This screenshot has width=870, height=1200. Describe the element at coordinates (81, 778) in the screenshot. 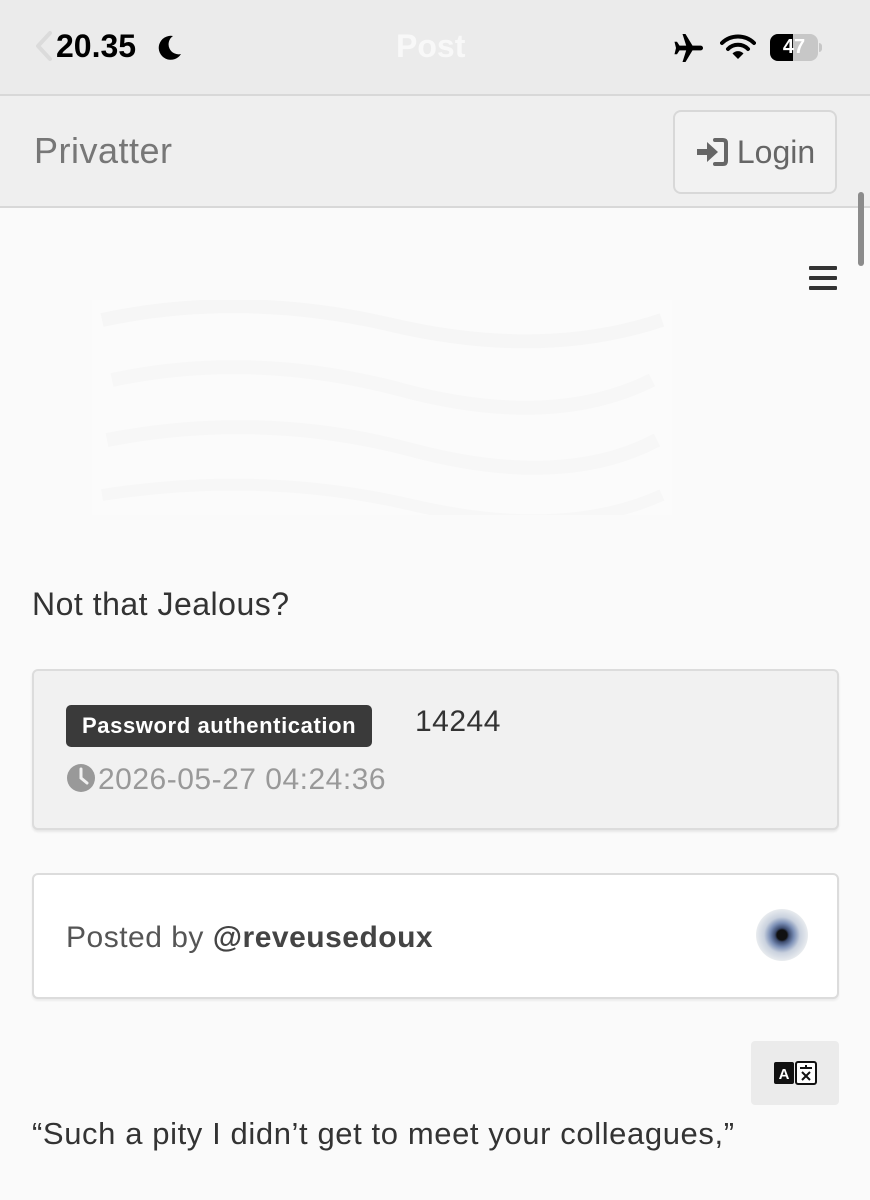

I see `clock-icon` at that location.